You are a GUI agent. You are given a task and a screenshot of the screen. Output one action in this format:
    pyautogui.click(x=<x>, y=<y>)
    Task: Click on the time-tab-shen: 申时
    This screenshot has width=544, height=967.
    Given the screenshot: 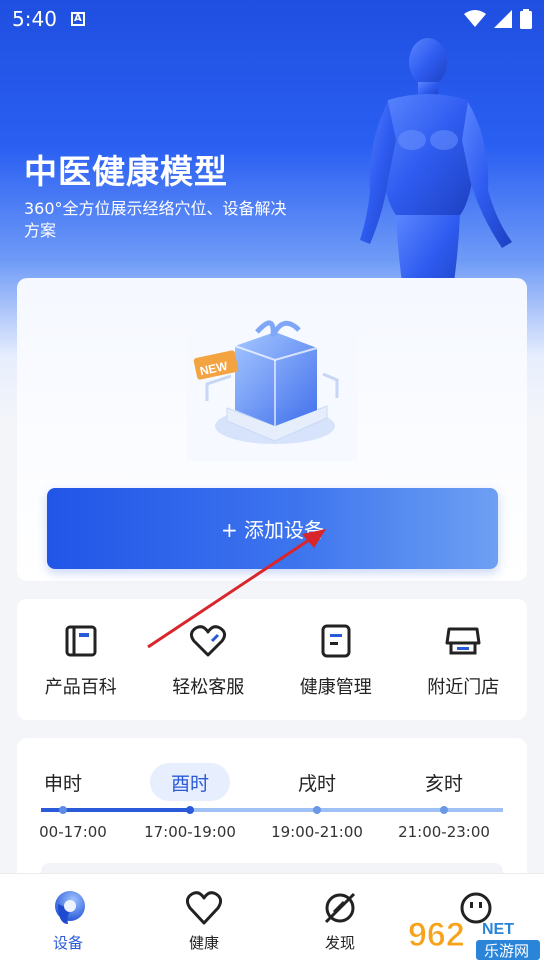 What is the action you would take?
    pyautogui.click(x=63, y=782)
    